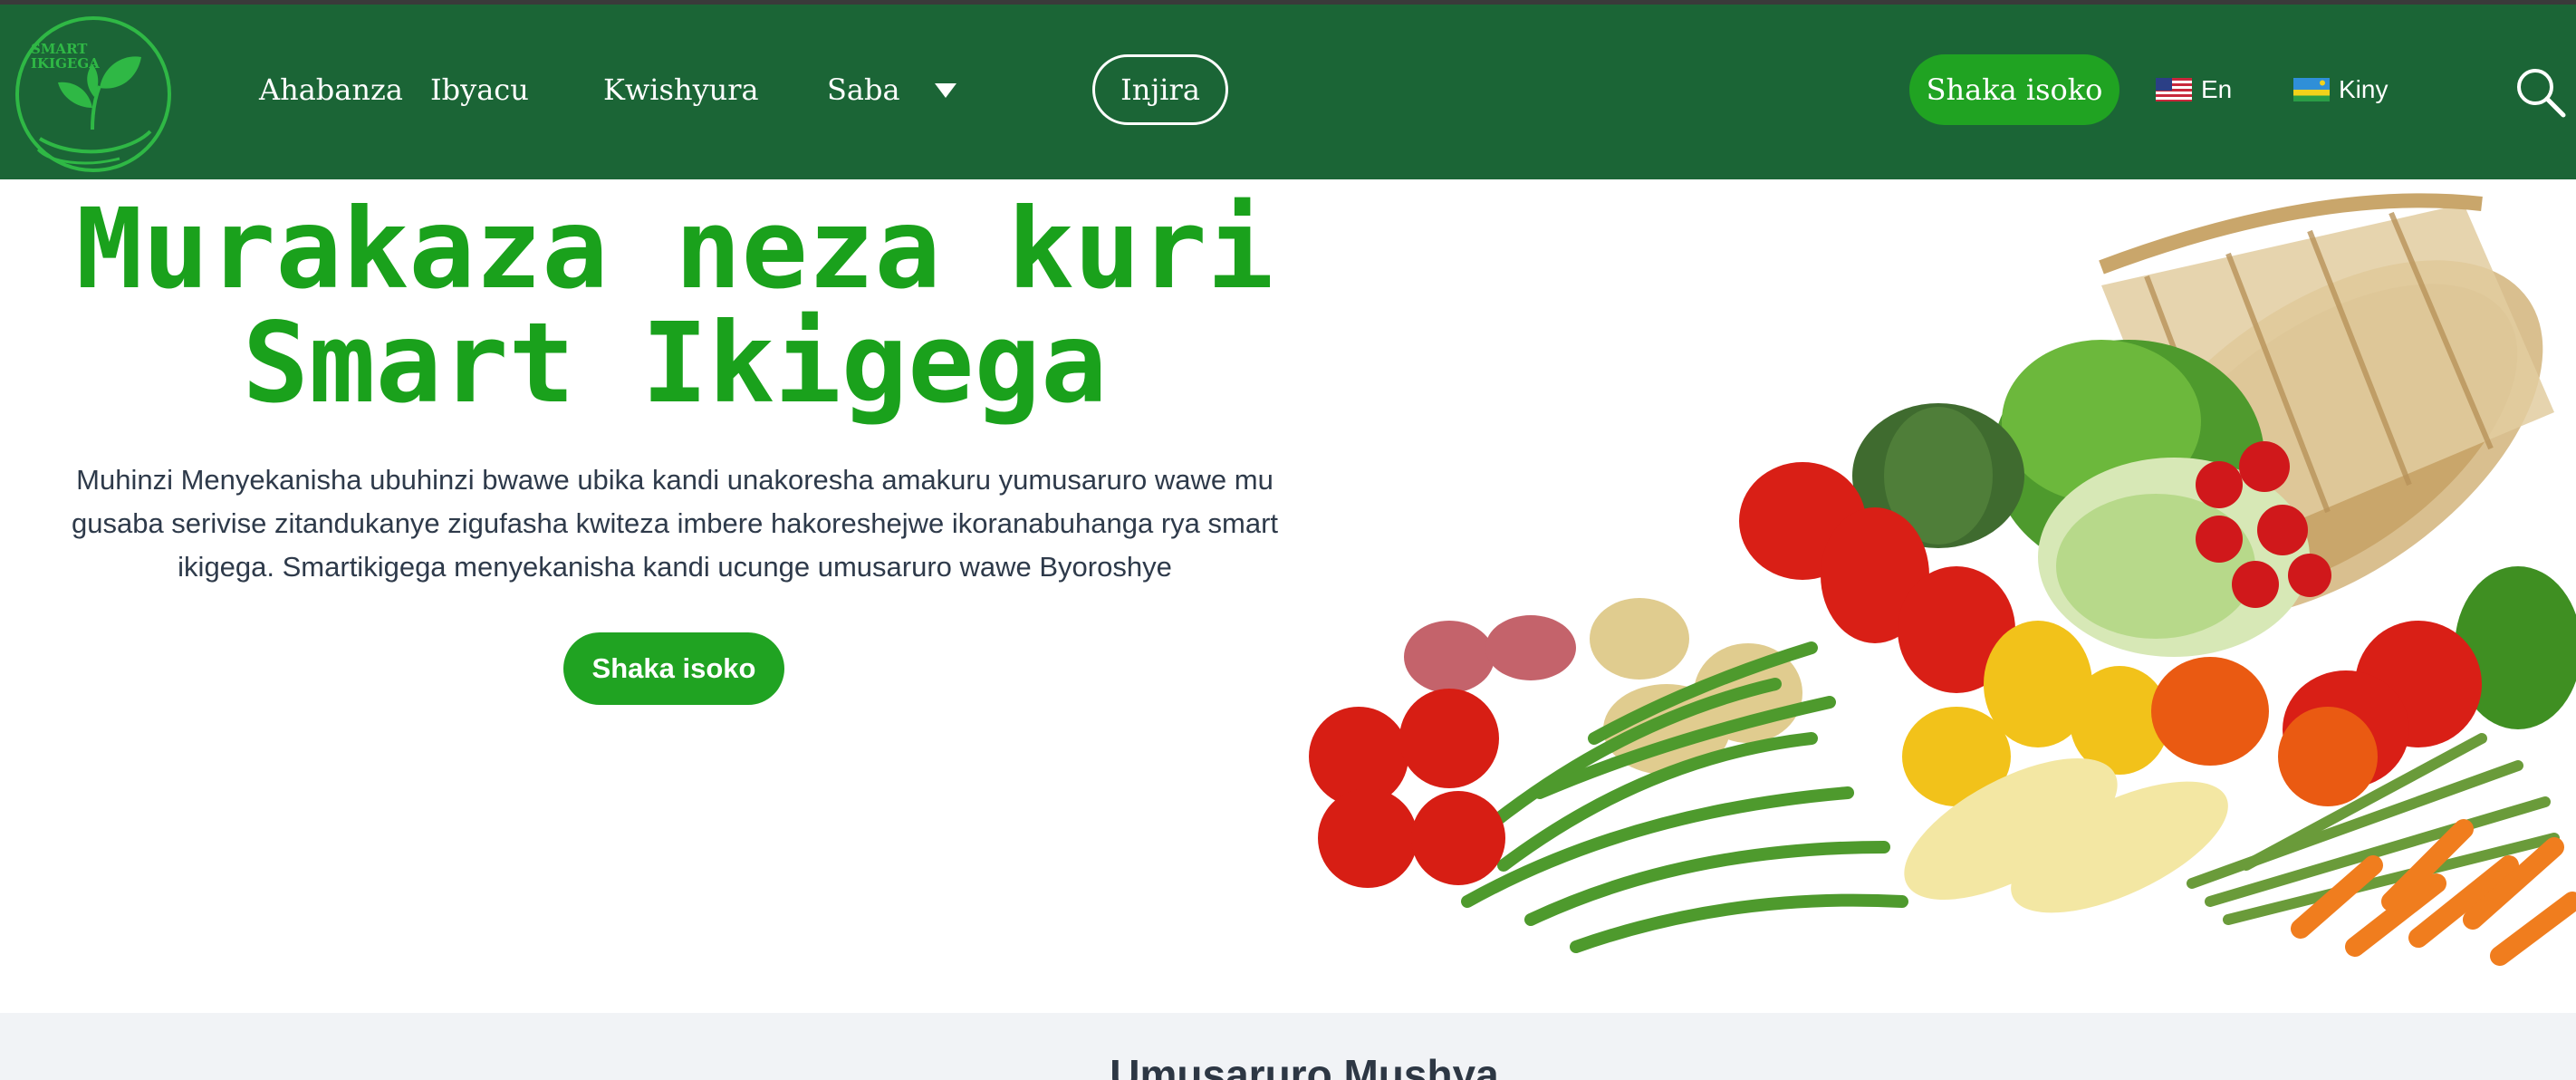 The width and height of the screenshot is (2576, 1080). Describe the element at coordinates (863, 90) in the screenshot. I see `nav-link-saba: Saba` at that location.